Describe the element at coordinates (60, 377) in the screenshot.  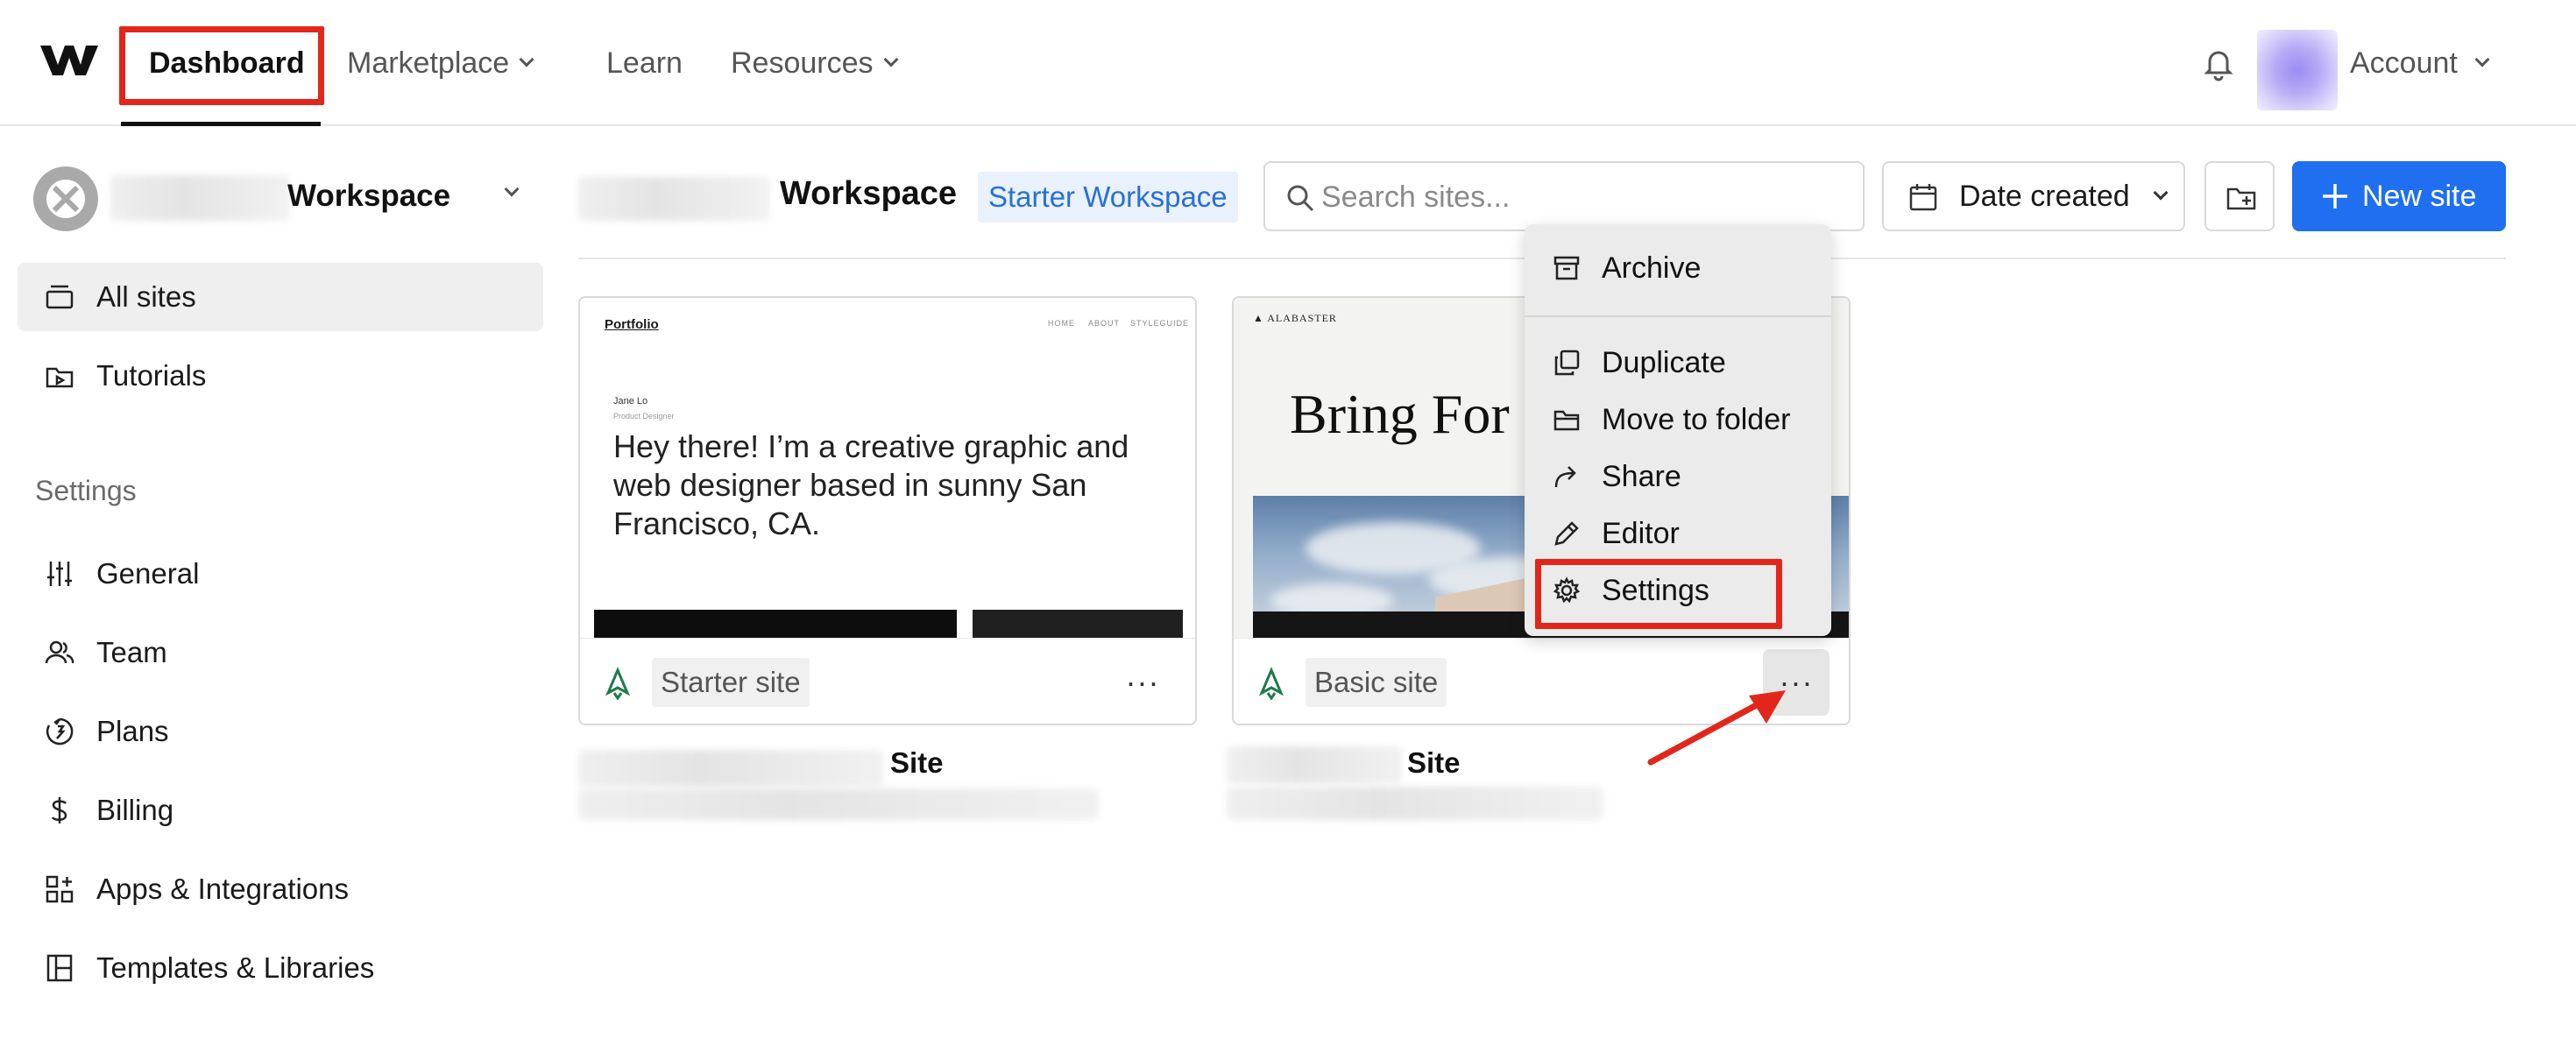
I see `tutorials-icon` at that location.